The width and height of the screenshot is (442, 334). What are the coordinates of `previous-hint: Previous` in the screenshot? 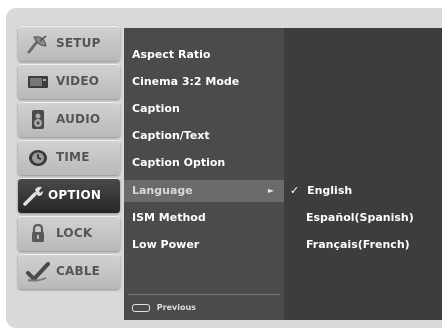 It's located at (164, 308).